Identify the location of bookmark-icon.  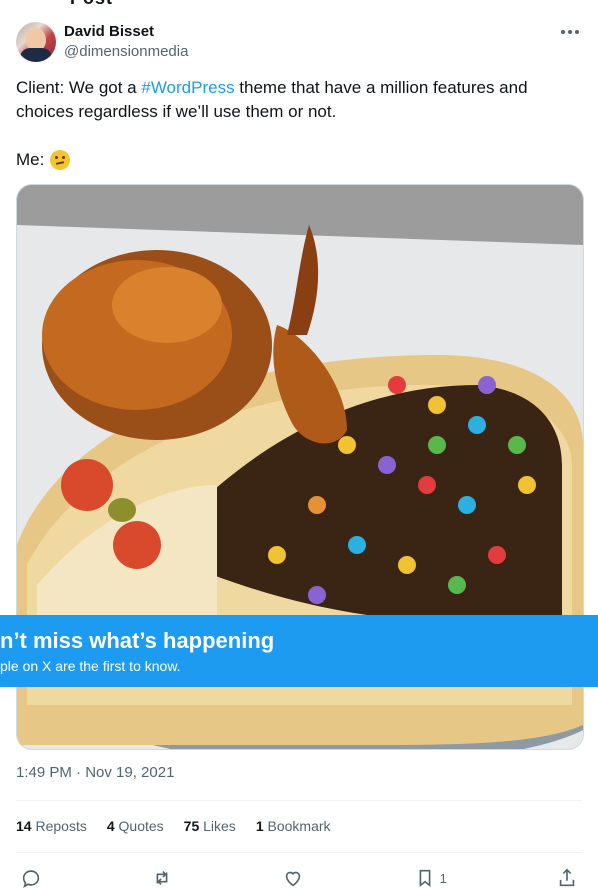
(424, 878).